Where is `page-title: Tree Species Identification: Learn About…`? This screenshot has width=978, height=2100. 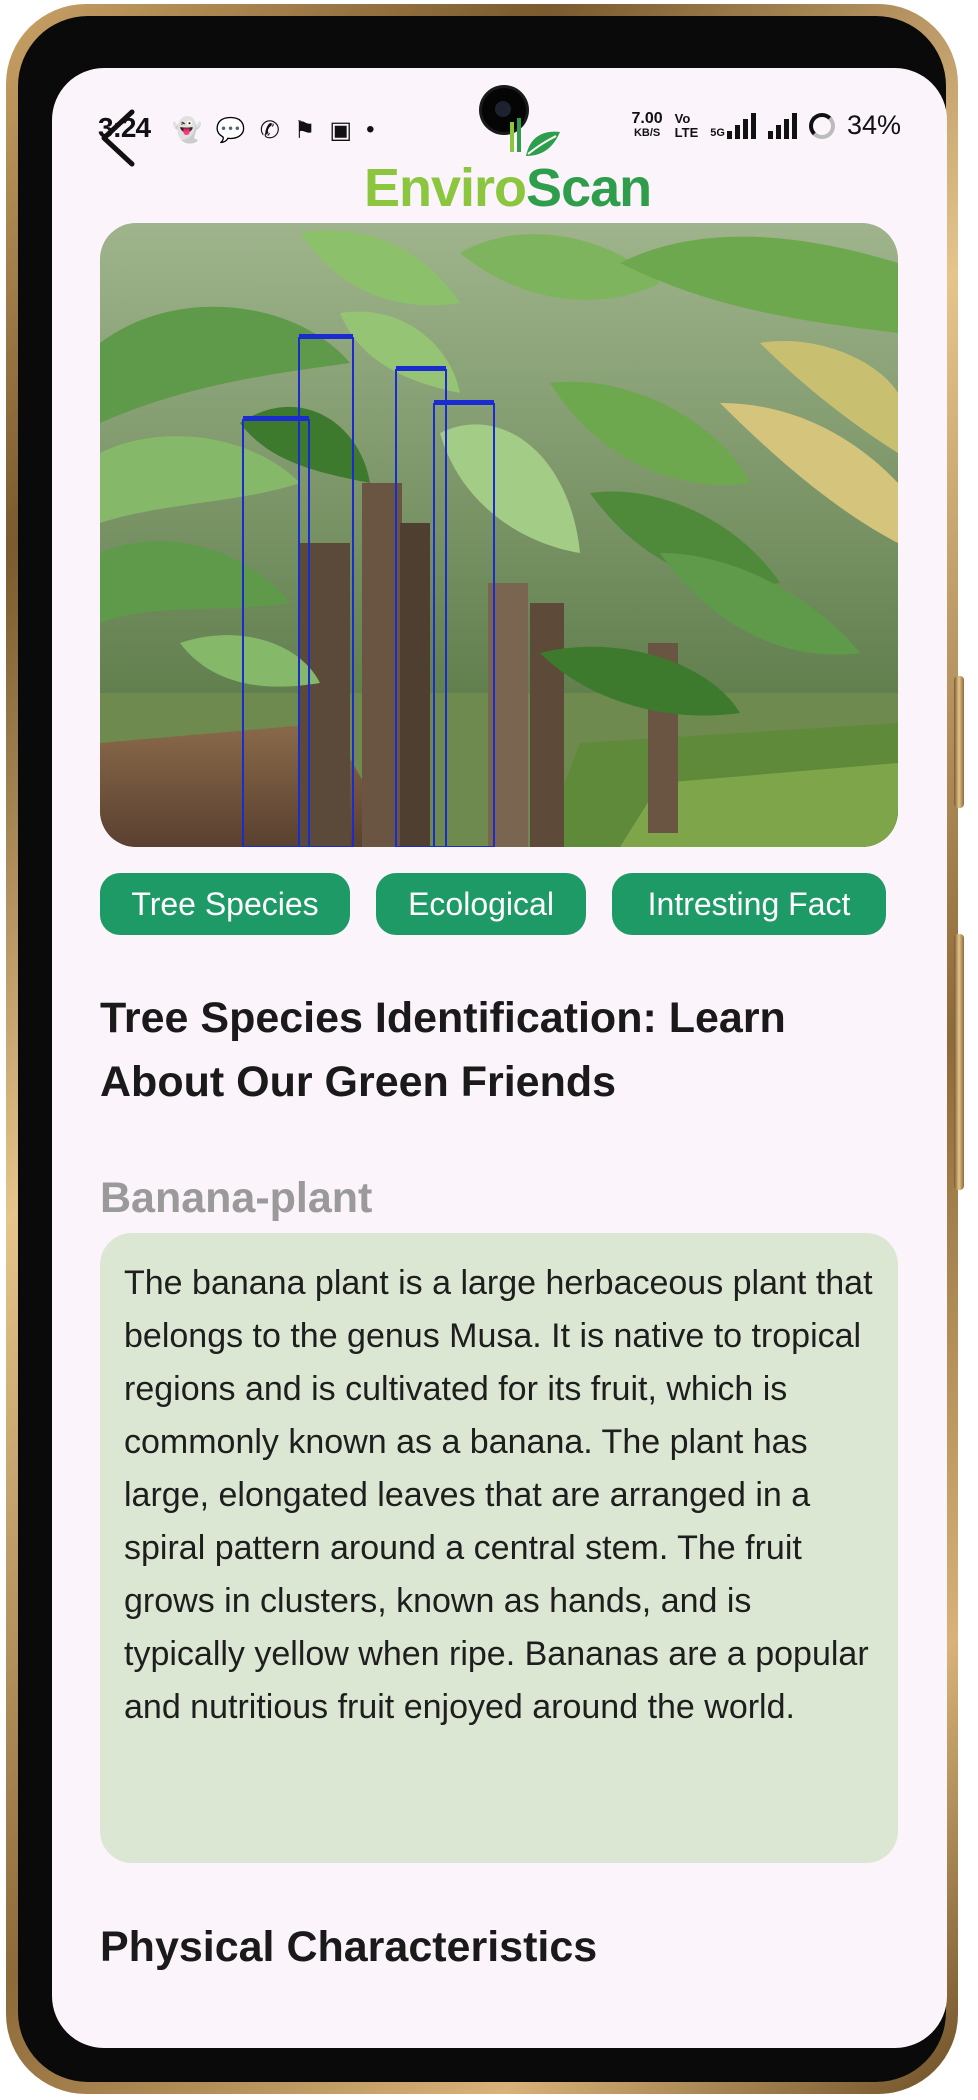 page-title: Tree Species Identification: Learn About… is located at coordinates (443, 1050).